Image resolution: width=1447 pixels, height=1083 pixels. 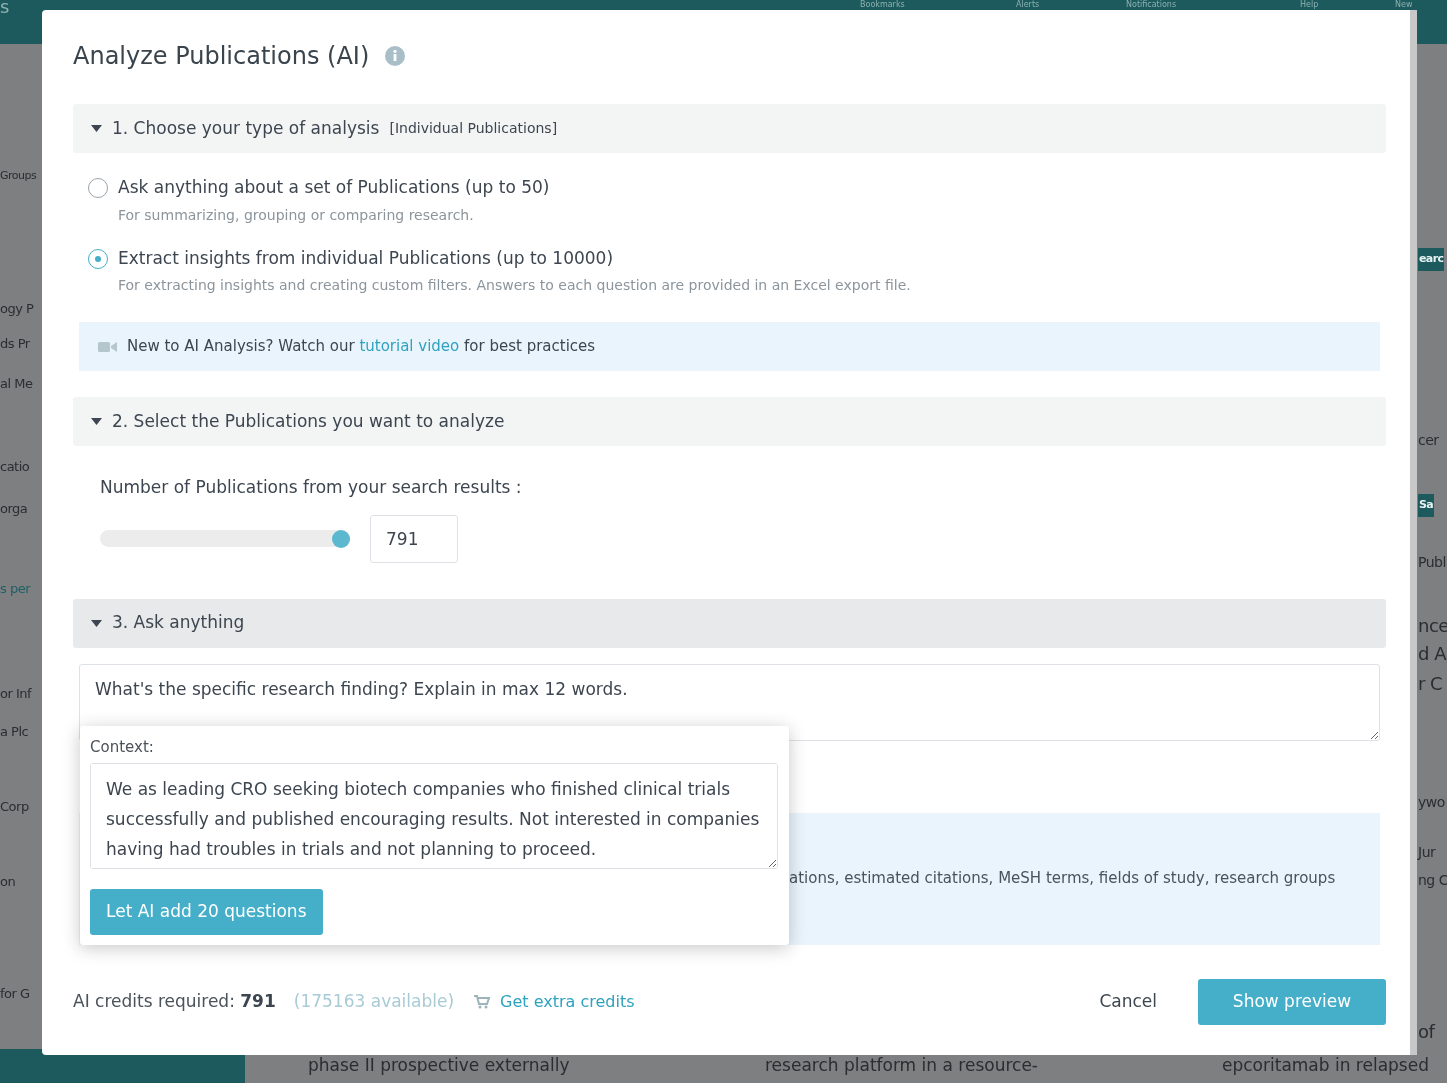 What do you see at coordinates (16, 694) in the screenshot?
I see `page-text-fragment: or Inf` at bounding box center [16, 694].